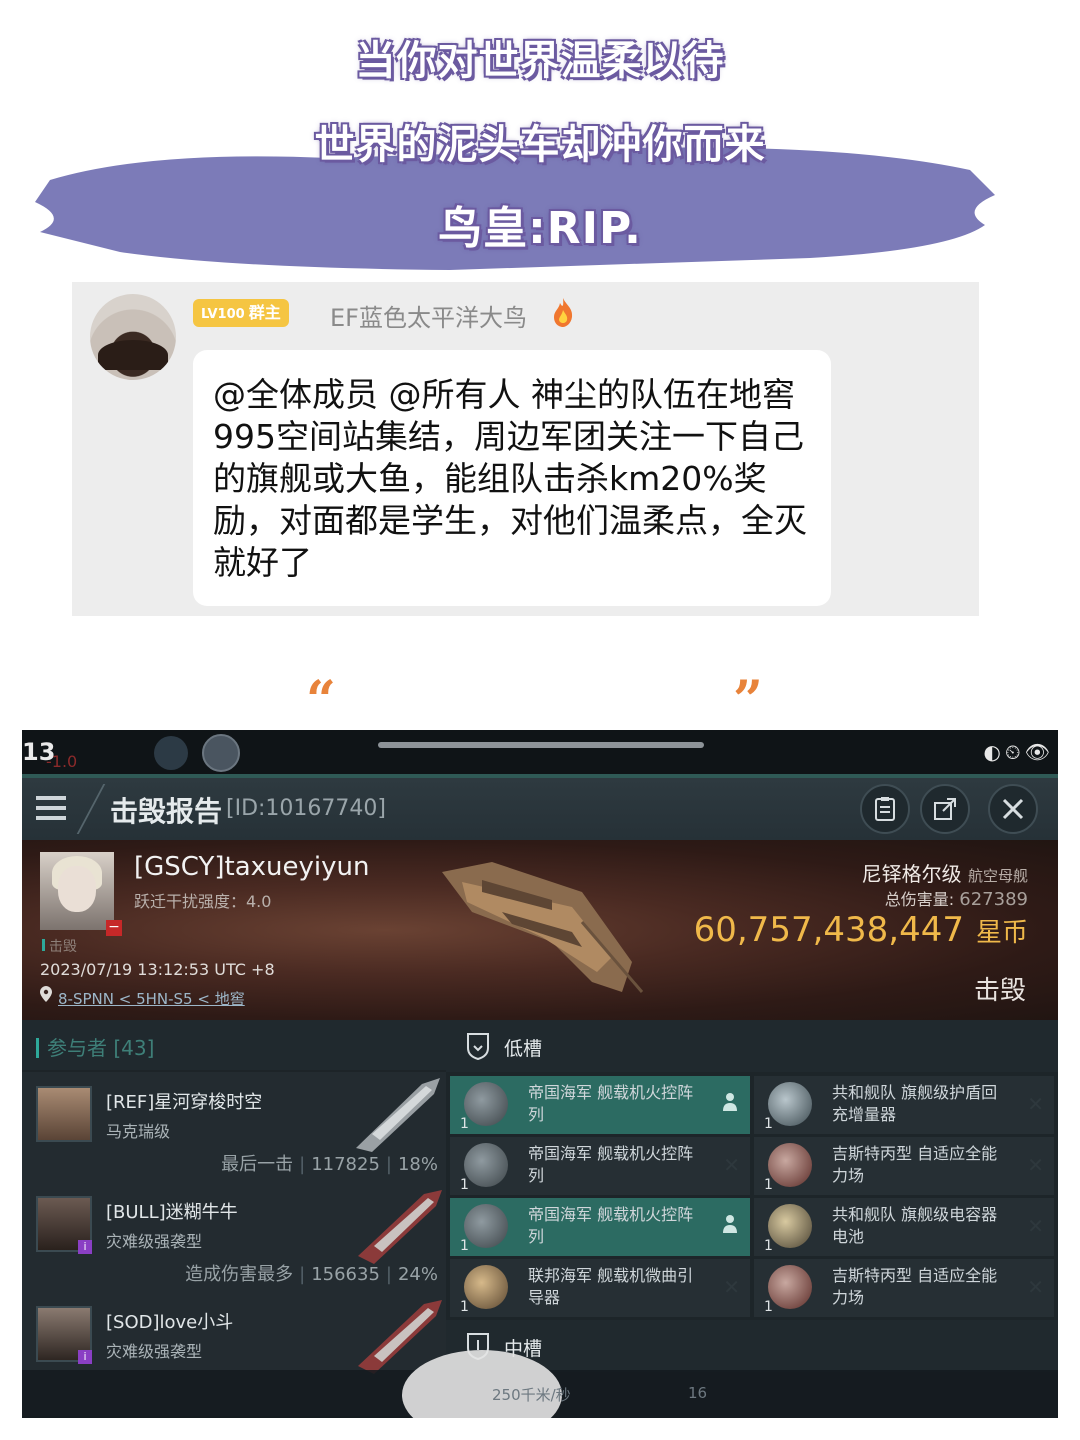 This screenshot has width=1080, height=1440. What do you see at coordinates (790, 1226) in the screenshot?
I see `capacitor-battery-icon` at bounding box center [790, 1226].